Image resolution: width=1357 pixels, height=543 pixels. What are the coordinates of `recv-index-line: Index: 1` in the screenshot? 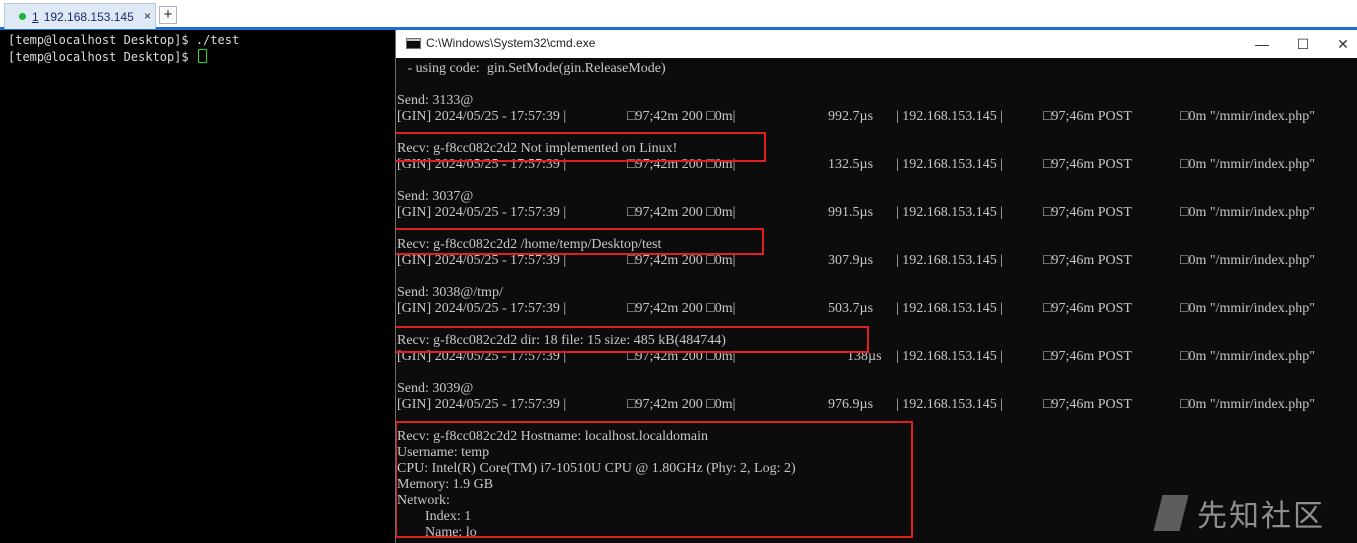 It's located at (434, 516).